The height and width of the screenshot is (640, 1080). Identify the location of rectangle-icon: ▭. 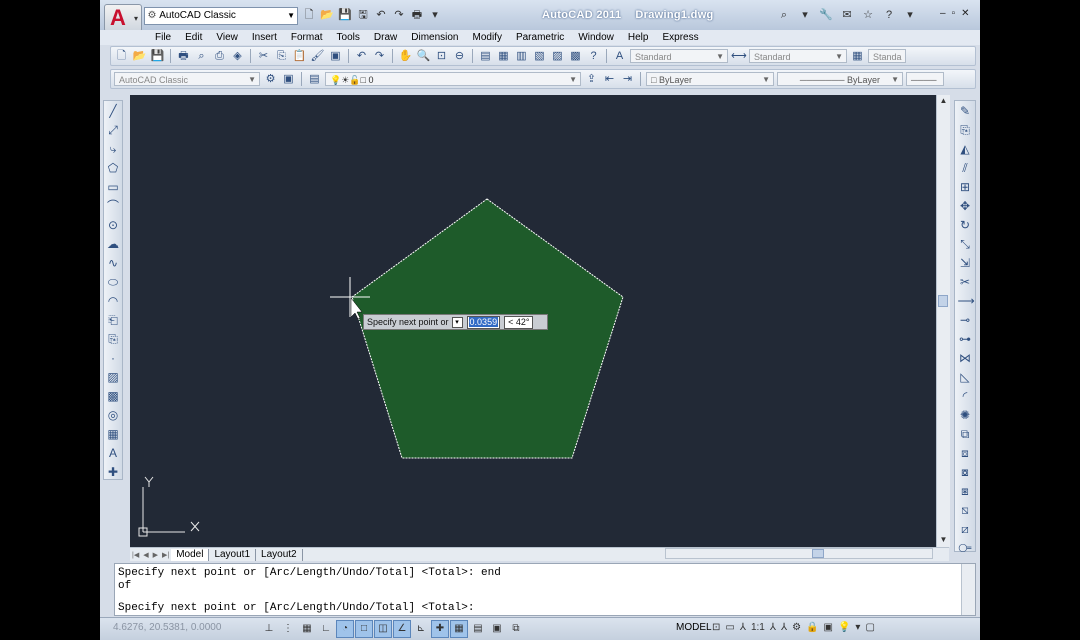
(113, 187).